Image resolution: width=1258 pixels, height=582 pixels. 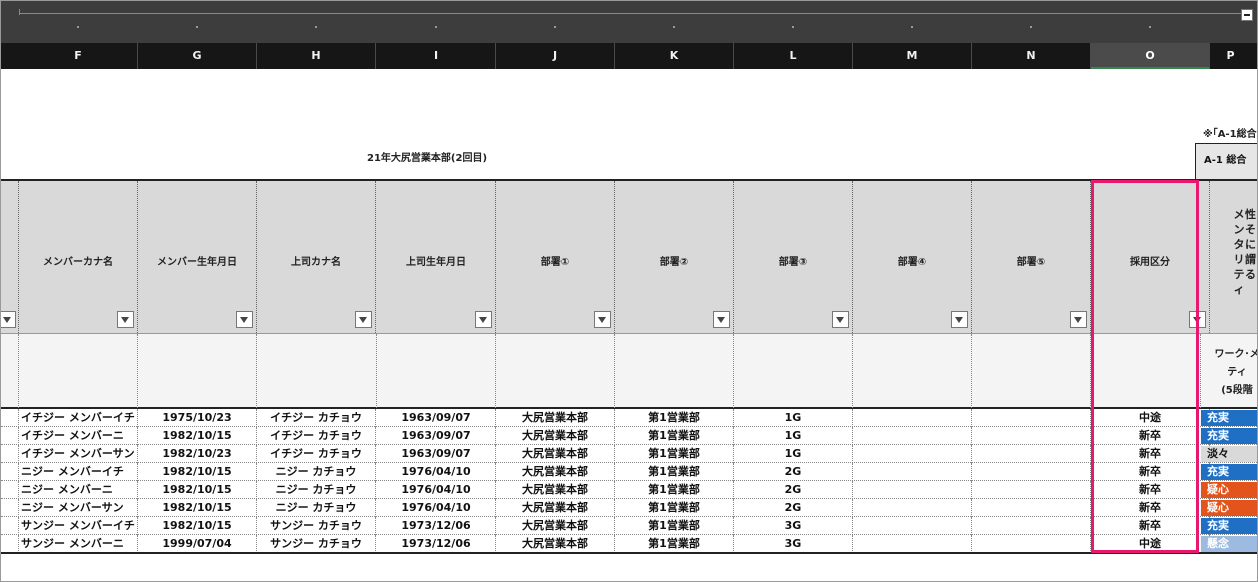 What do you see at coordinates (912, 56) in the screenshot?
I see `column-header-m: M` at bounding box center [912, 56].